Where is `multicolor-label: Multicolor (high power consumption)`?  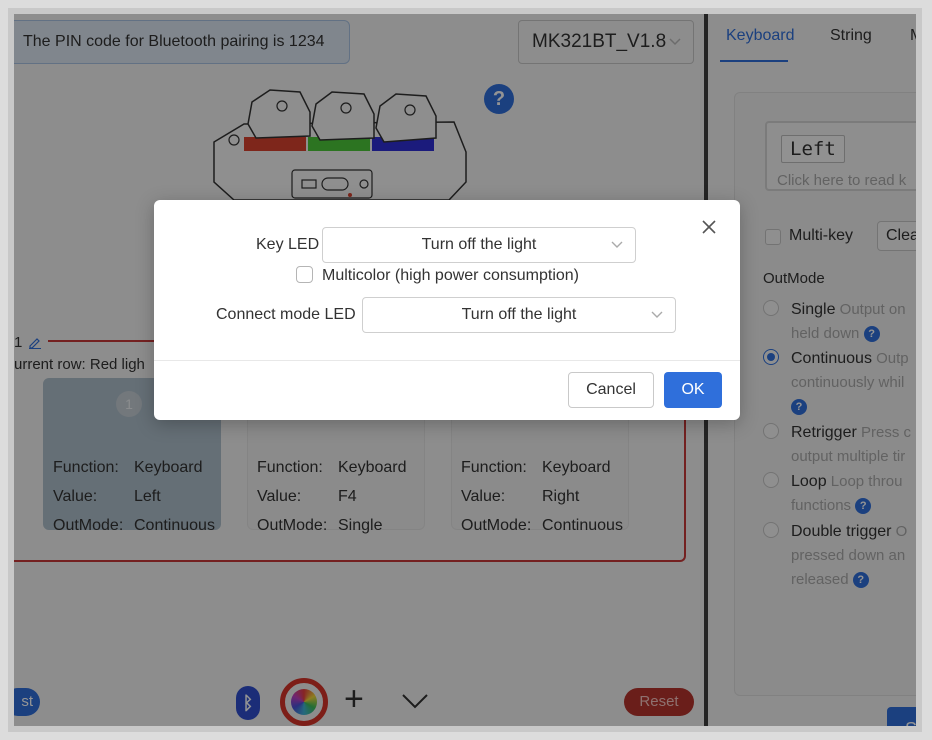
multicolor-label: Multicolor (high power consumption) is located at coordinates (450, 275).